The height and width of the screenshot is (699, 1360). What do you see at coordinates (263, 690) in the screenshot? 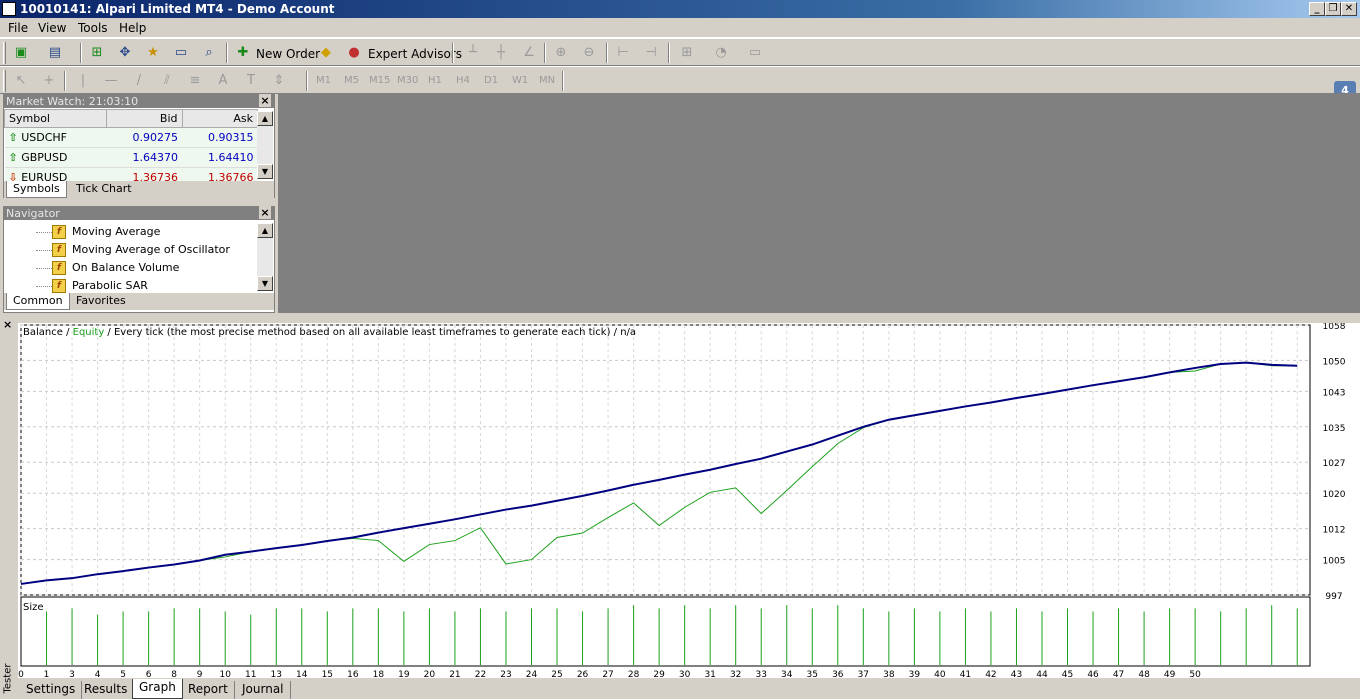
I see `tab-journal: Journal` at bounding box center [263, 690].